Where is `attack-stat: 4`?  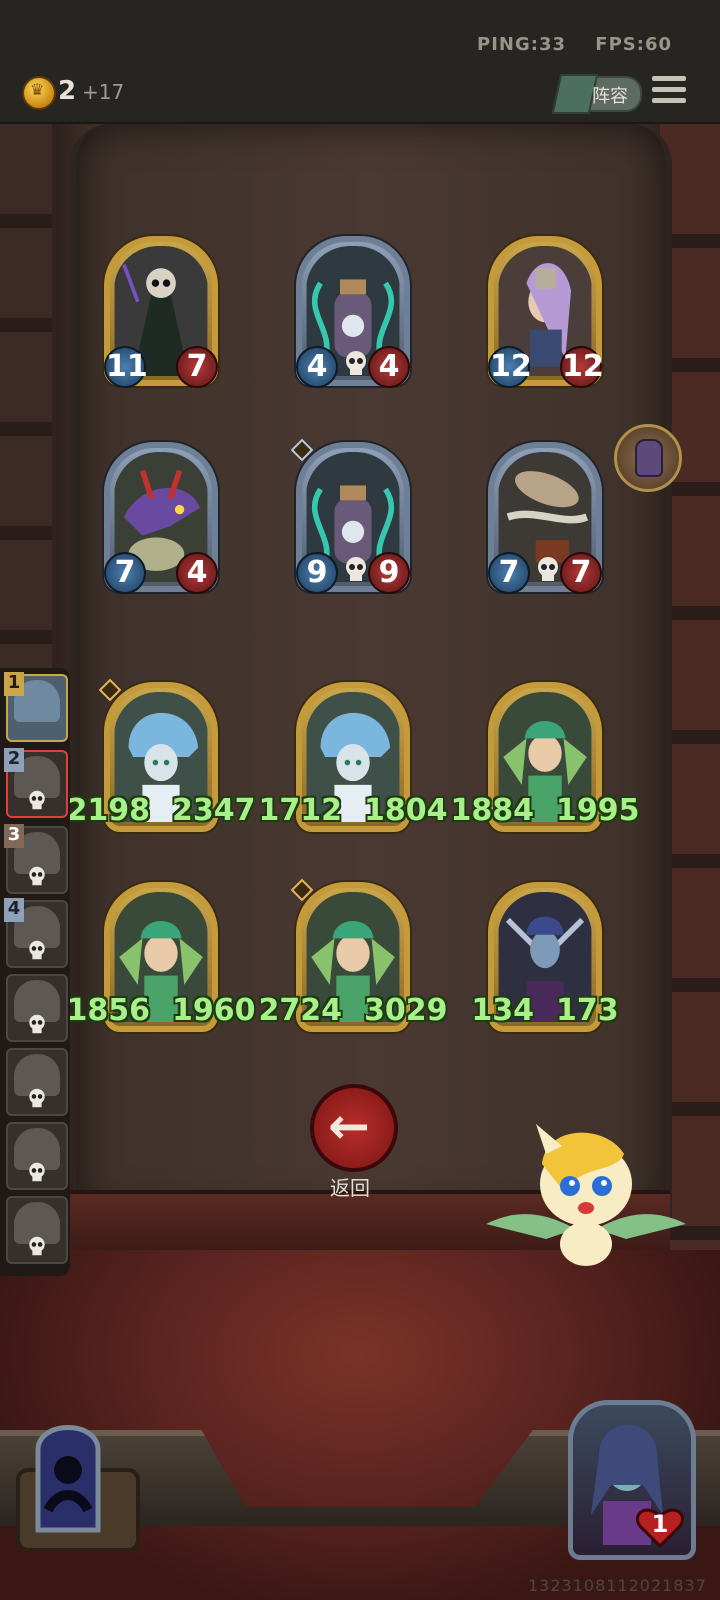 attack-stat: 4 is located at coordinates (317, 367).